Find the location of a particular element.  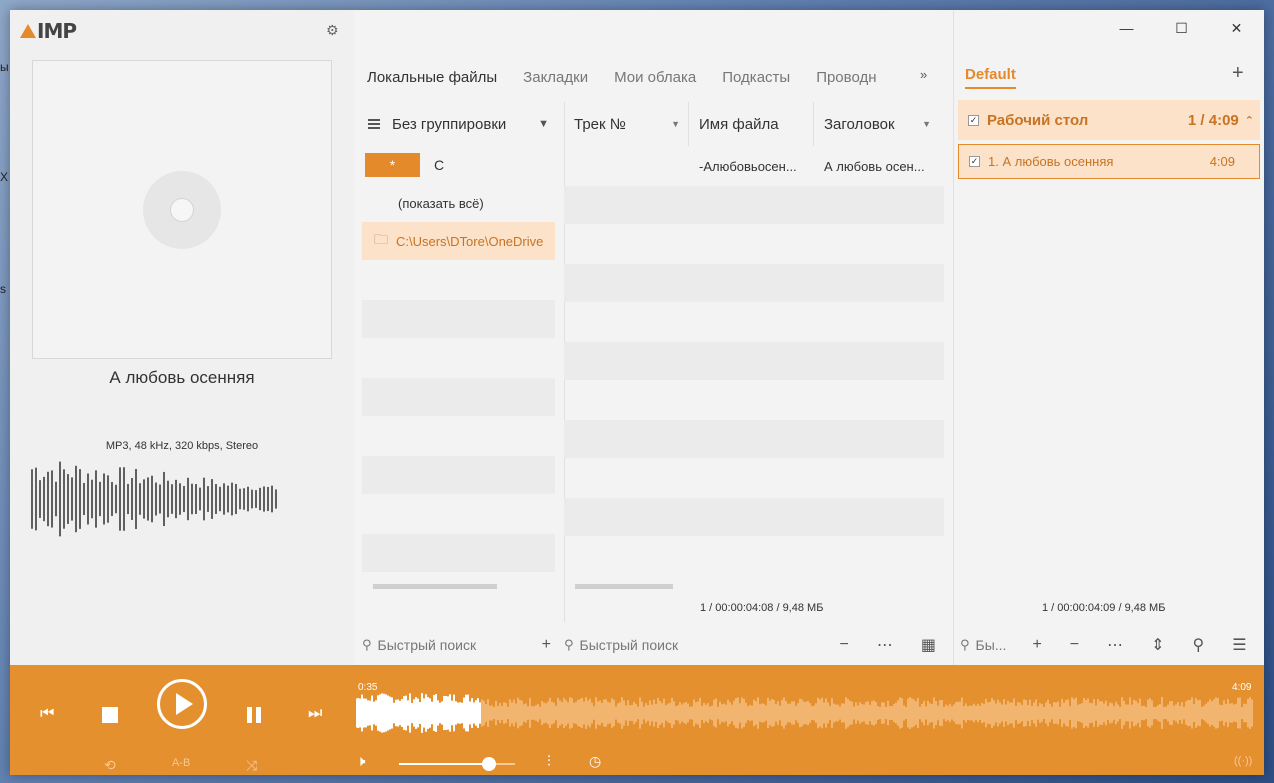

total-time: 4:09 is located at coordinates (1242, 687).